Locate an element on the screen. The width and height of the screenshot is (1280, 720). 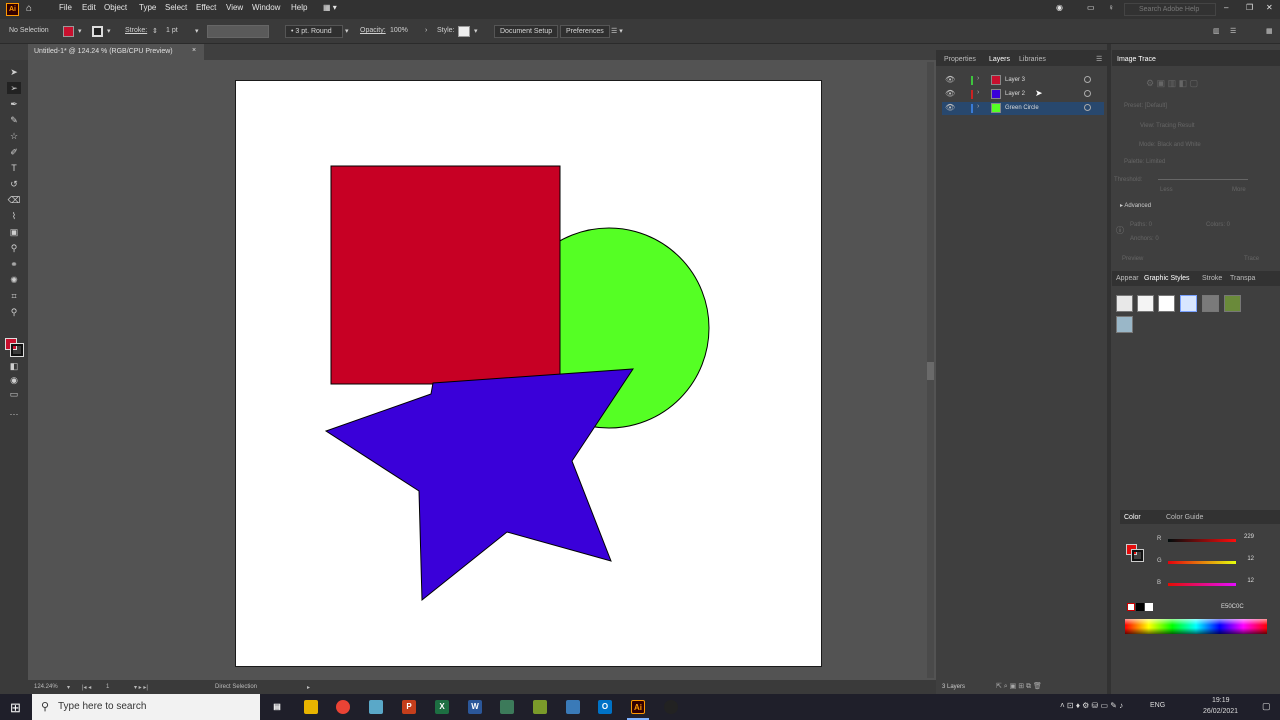
type-tool-icon: T is located at coordinates (14, 168).